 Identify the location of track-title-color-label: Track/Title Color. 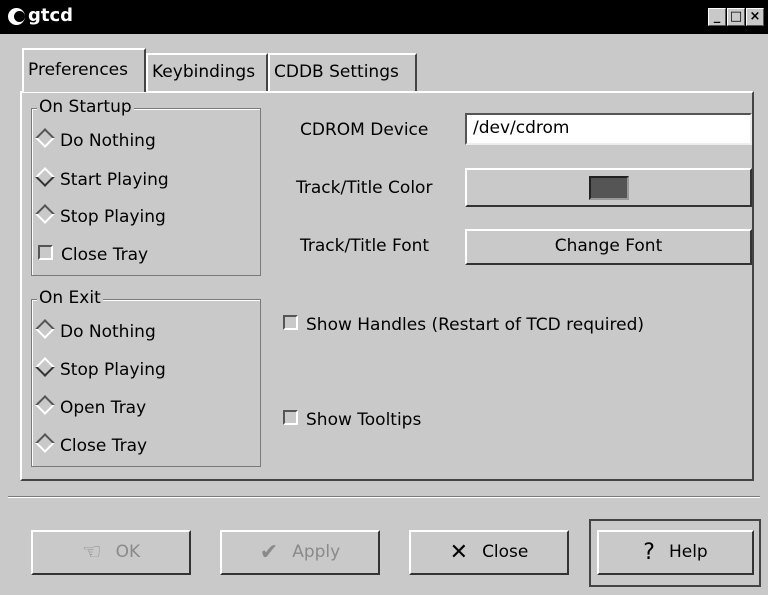
(364, 188).